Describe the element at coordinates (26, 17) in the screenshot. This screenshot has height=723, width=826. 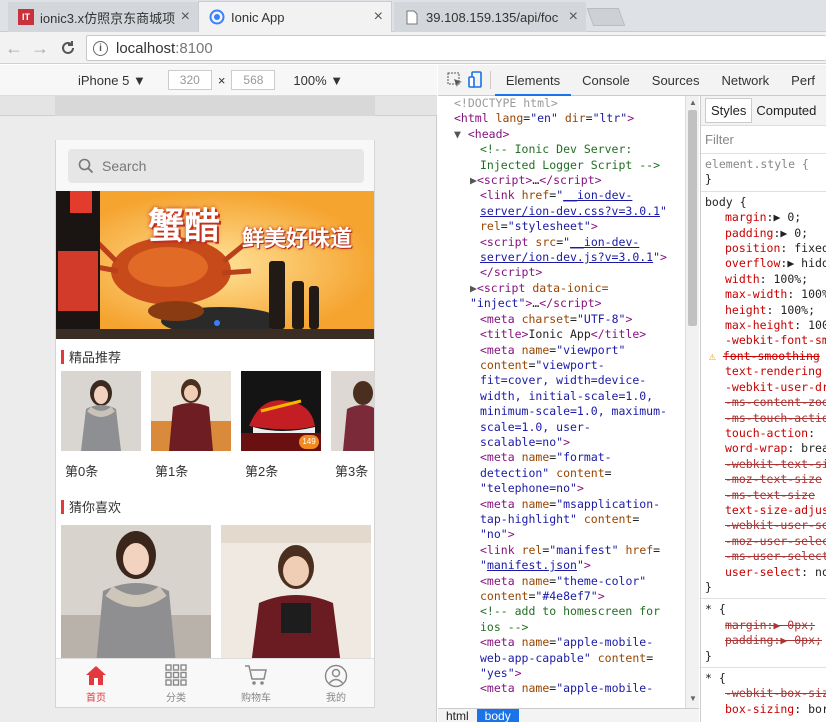
I see `it-favicon-icon: IT` at that location.